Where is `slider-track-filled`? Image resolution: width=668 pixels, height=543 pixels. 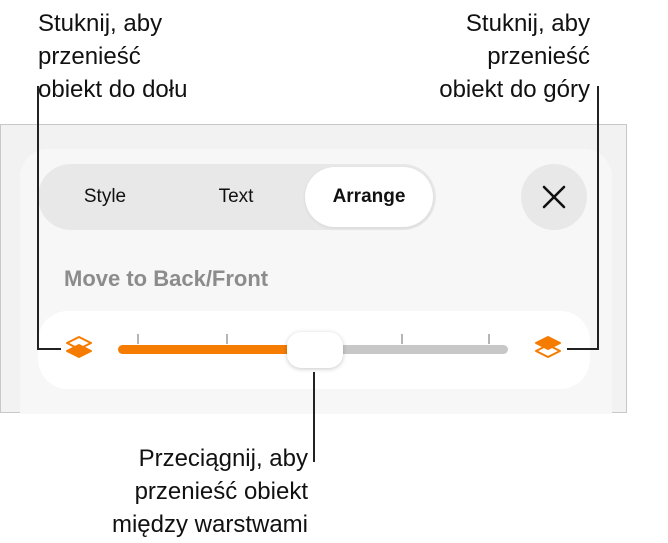
slider-track-filled is located at coordinates (214, 349).